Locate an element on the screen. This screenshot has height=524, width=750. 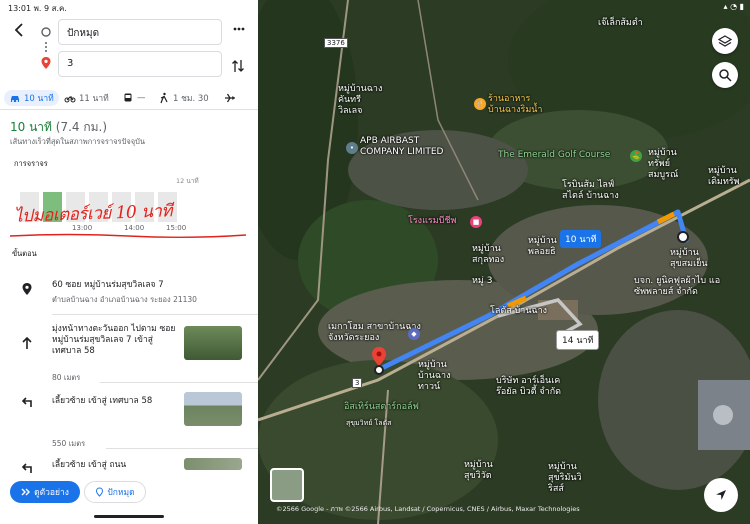
company-icon: • is located at coordinates (352, 148).